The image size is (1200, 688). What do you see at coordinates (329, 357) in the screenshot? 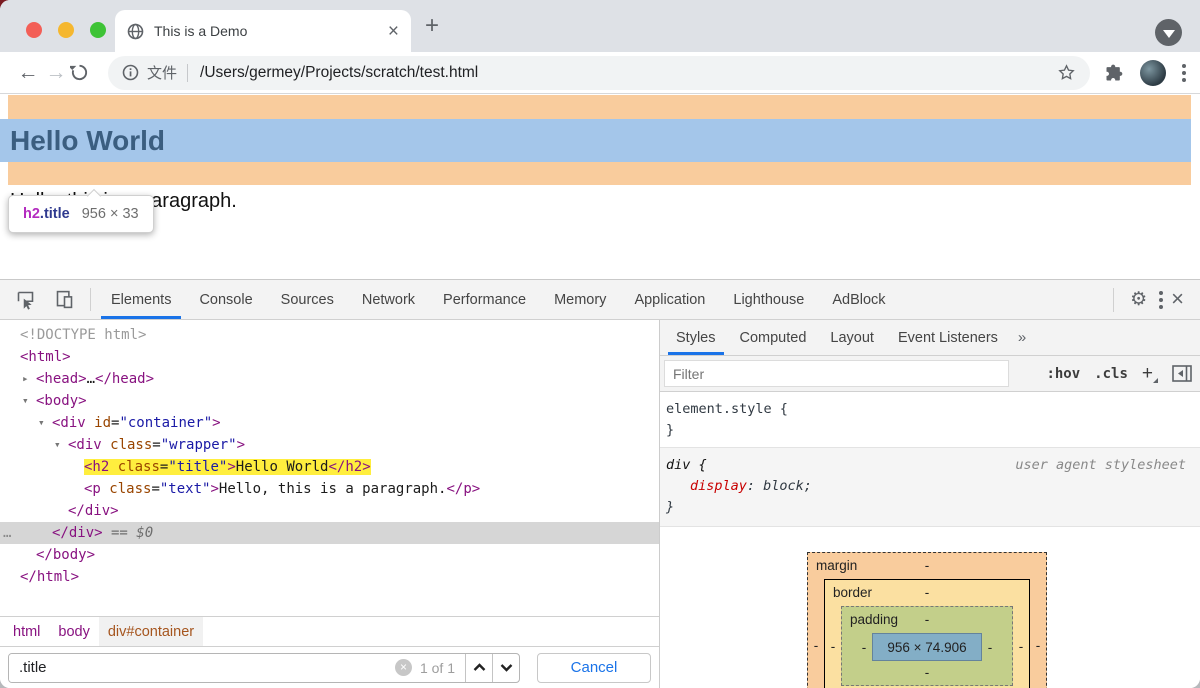
I see `dom-tree-row: <html>` at bounding box center [329, 357].